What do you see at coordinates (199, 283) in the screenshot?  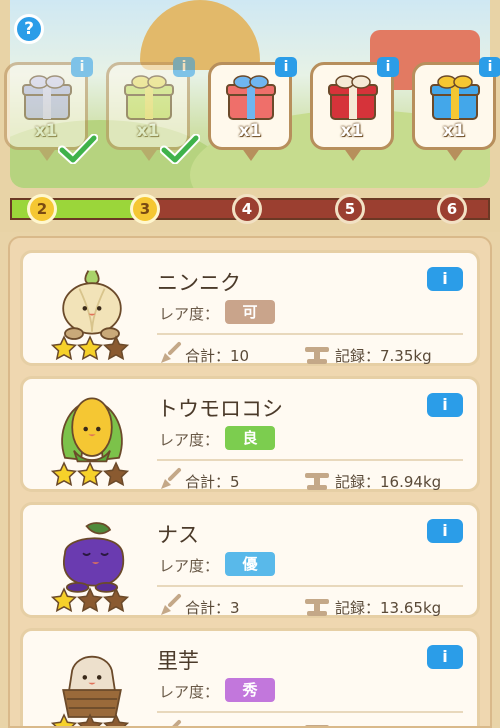 I see `crop-name: ニンニク` at bounding box center [199, 283].